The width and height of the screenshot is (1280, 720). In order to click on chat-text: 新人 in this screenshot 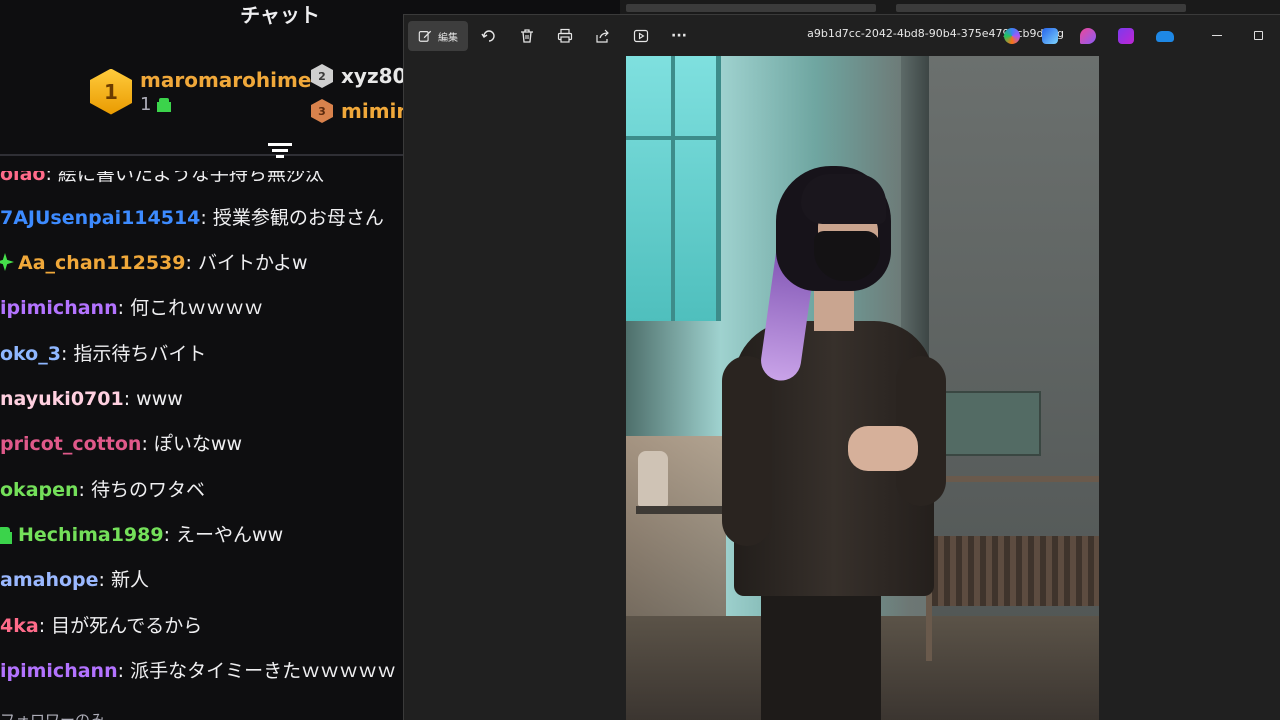, I will do `click(129, 580)`.